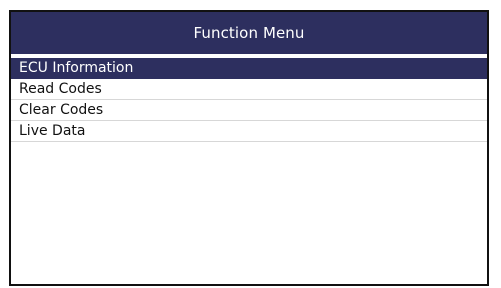 This screenshot has height=288, width=501. I want to click on menu-item-label: ECU Information, so click(76, 68).